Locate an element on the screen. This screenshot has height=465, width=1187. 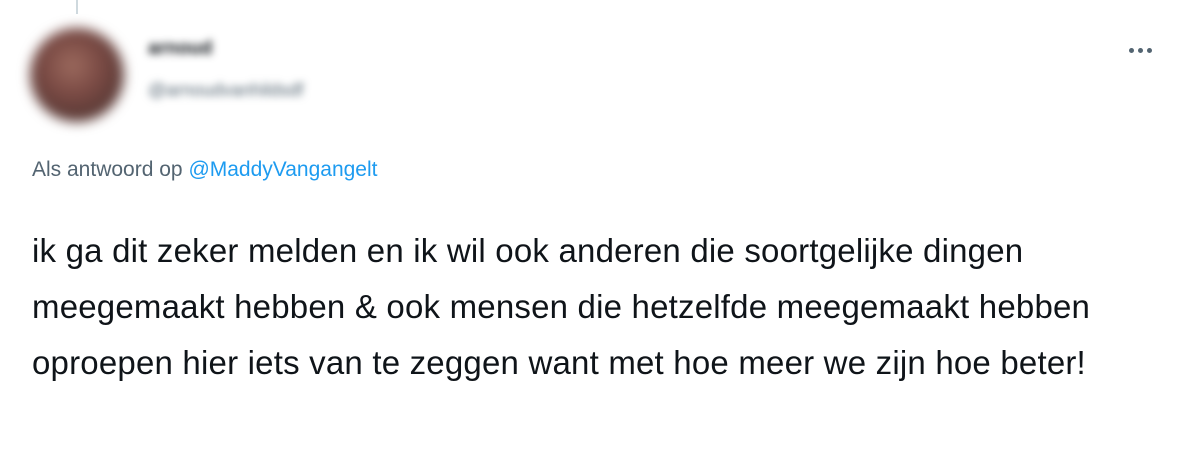
reply-mention-link: @MaddyVangangelt is located at coordinates (282, 169).